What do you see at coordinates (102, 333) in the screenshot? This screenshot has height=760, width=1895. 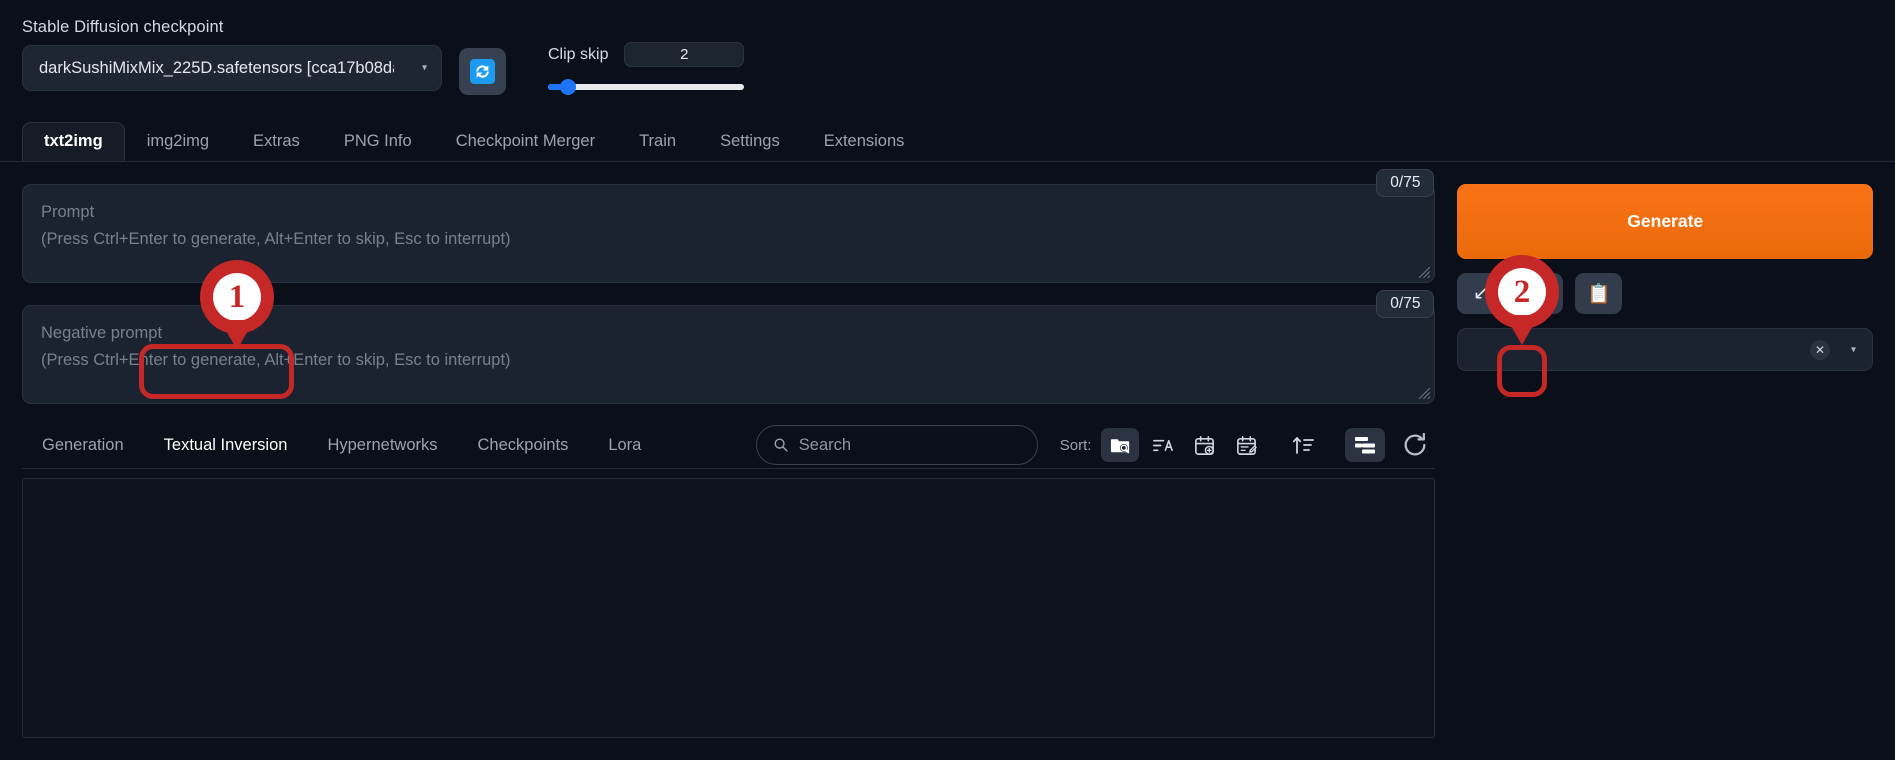 I see `negative-prompt-placeholder-line1: Negative prompt` at bounding box center [102, 333].